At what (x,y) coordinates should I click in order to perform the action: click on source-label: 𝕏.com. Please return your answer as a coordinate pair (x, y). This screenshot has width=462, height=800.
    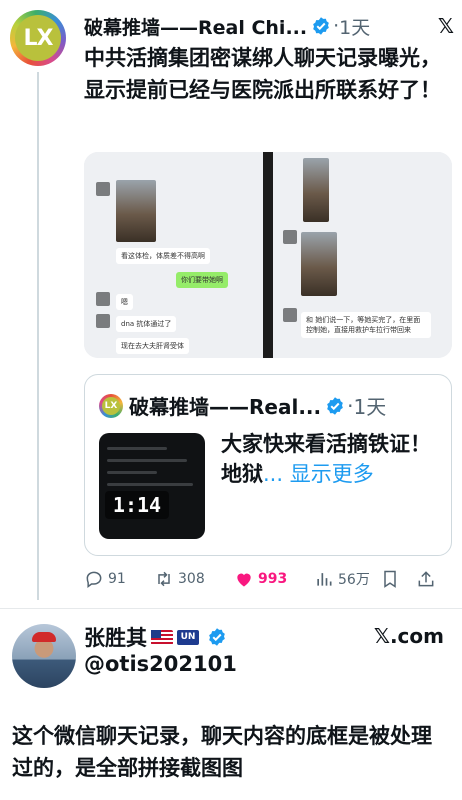
    Looking at the image, I should click on (408, 636).